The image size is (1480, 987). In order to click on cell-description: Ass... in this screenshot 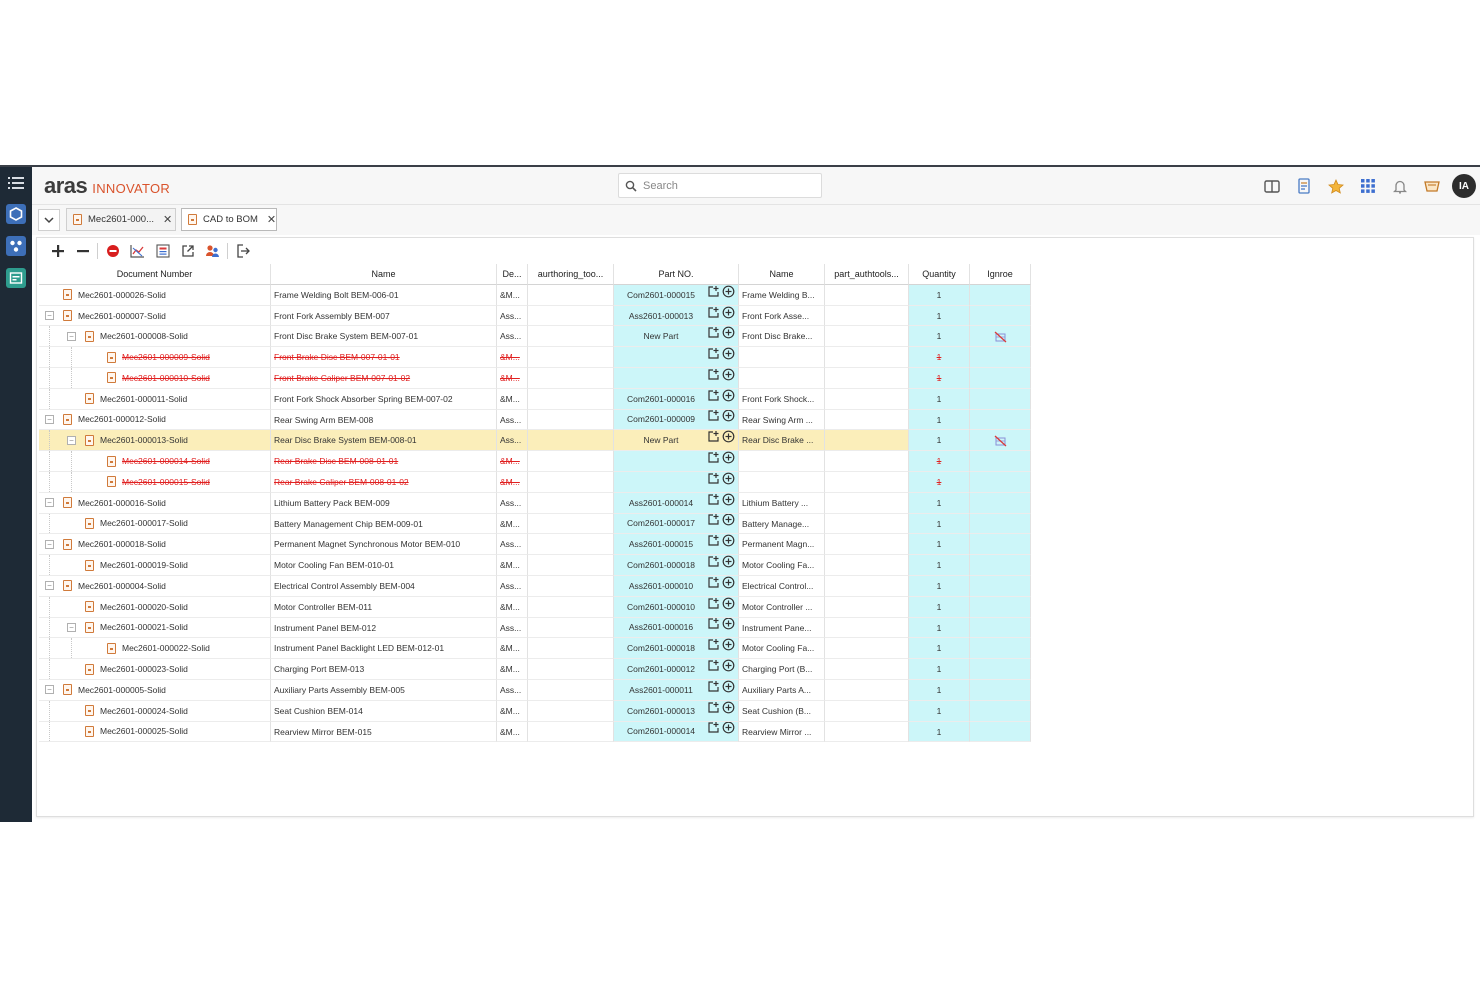, I will do `click(512, 316)`.